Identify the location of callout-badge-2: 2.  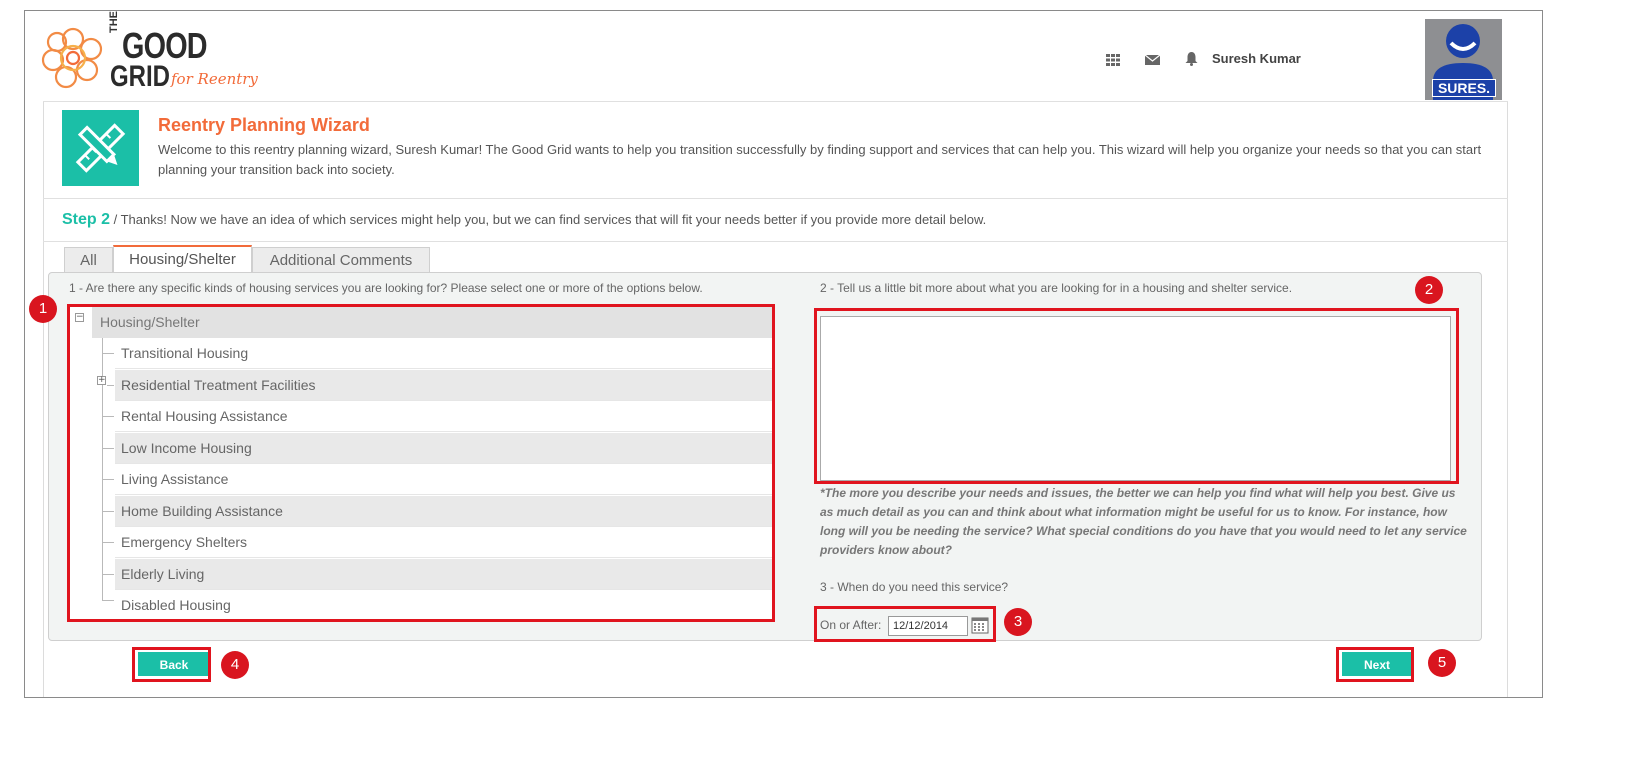
(1429, 290).